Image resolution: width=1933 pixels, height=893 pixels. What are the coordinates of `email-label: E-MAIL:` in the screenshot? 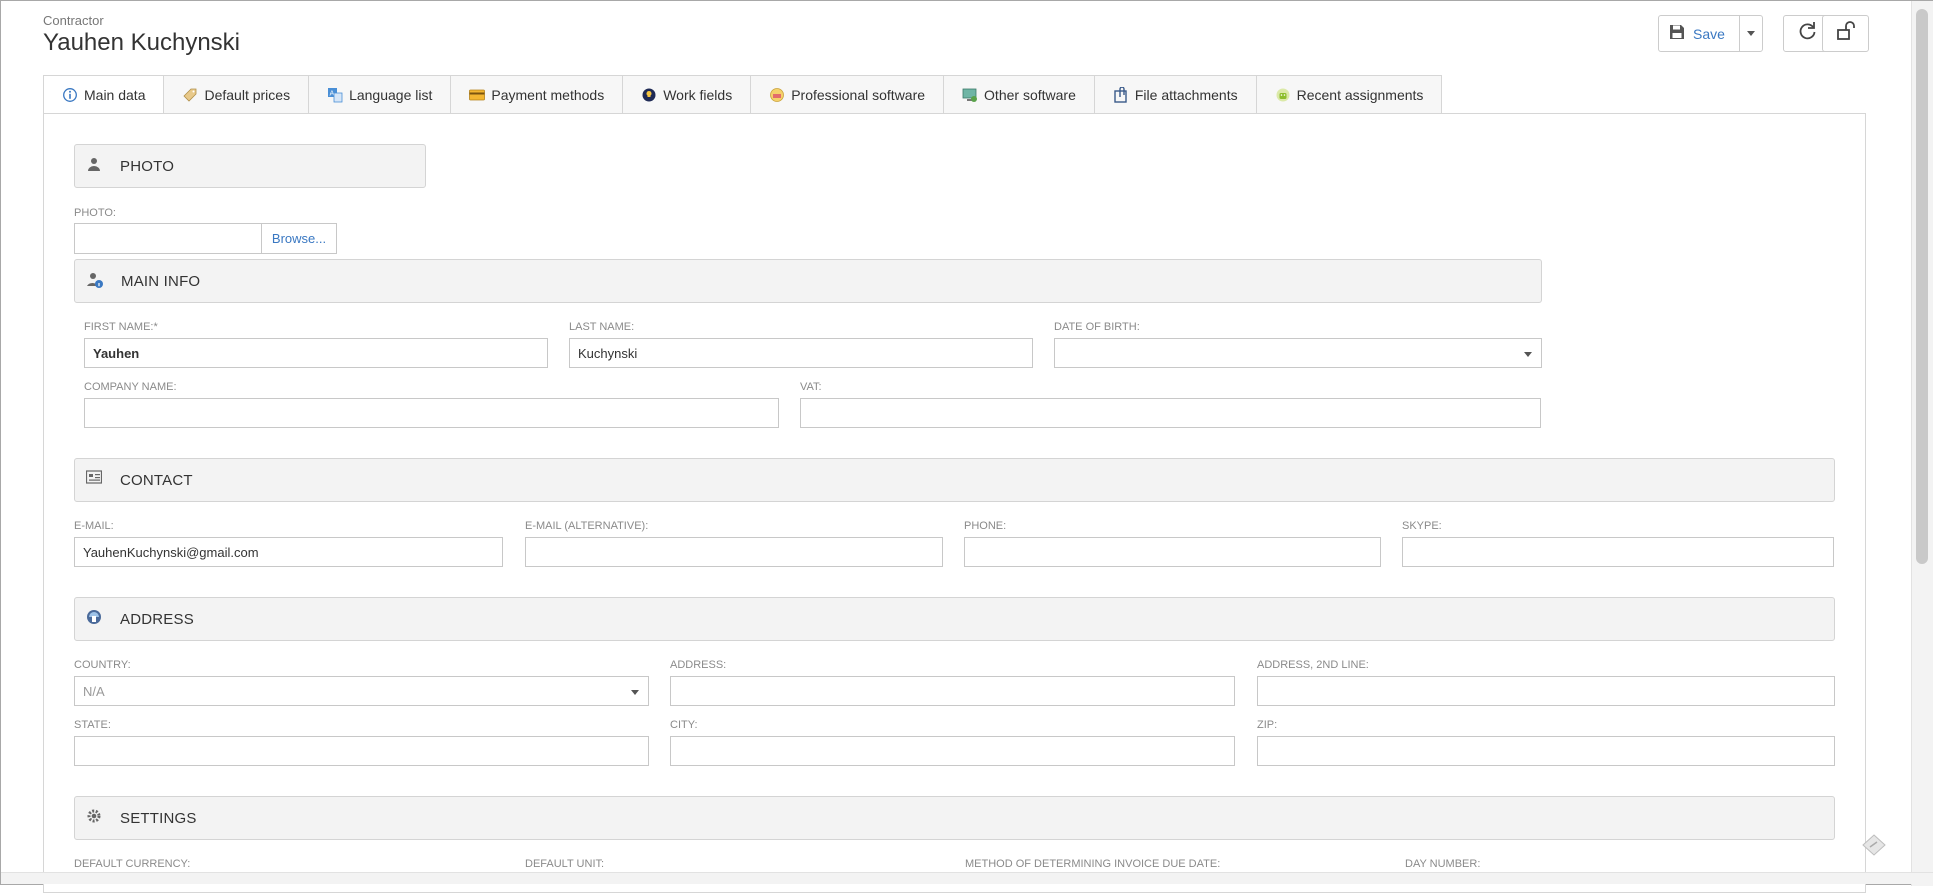 It's located at (94, 526).